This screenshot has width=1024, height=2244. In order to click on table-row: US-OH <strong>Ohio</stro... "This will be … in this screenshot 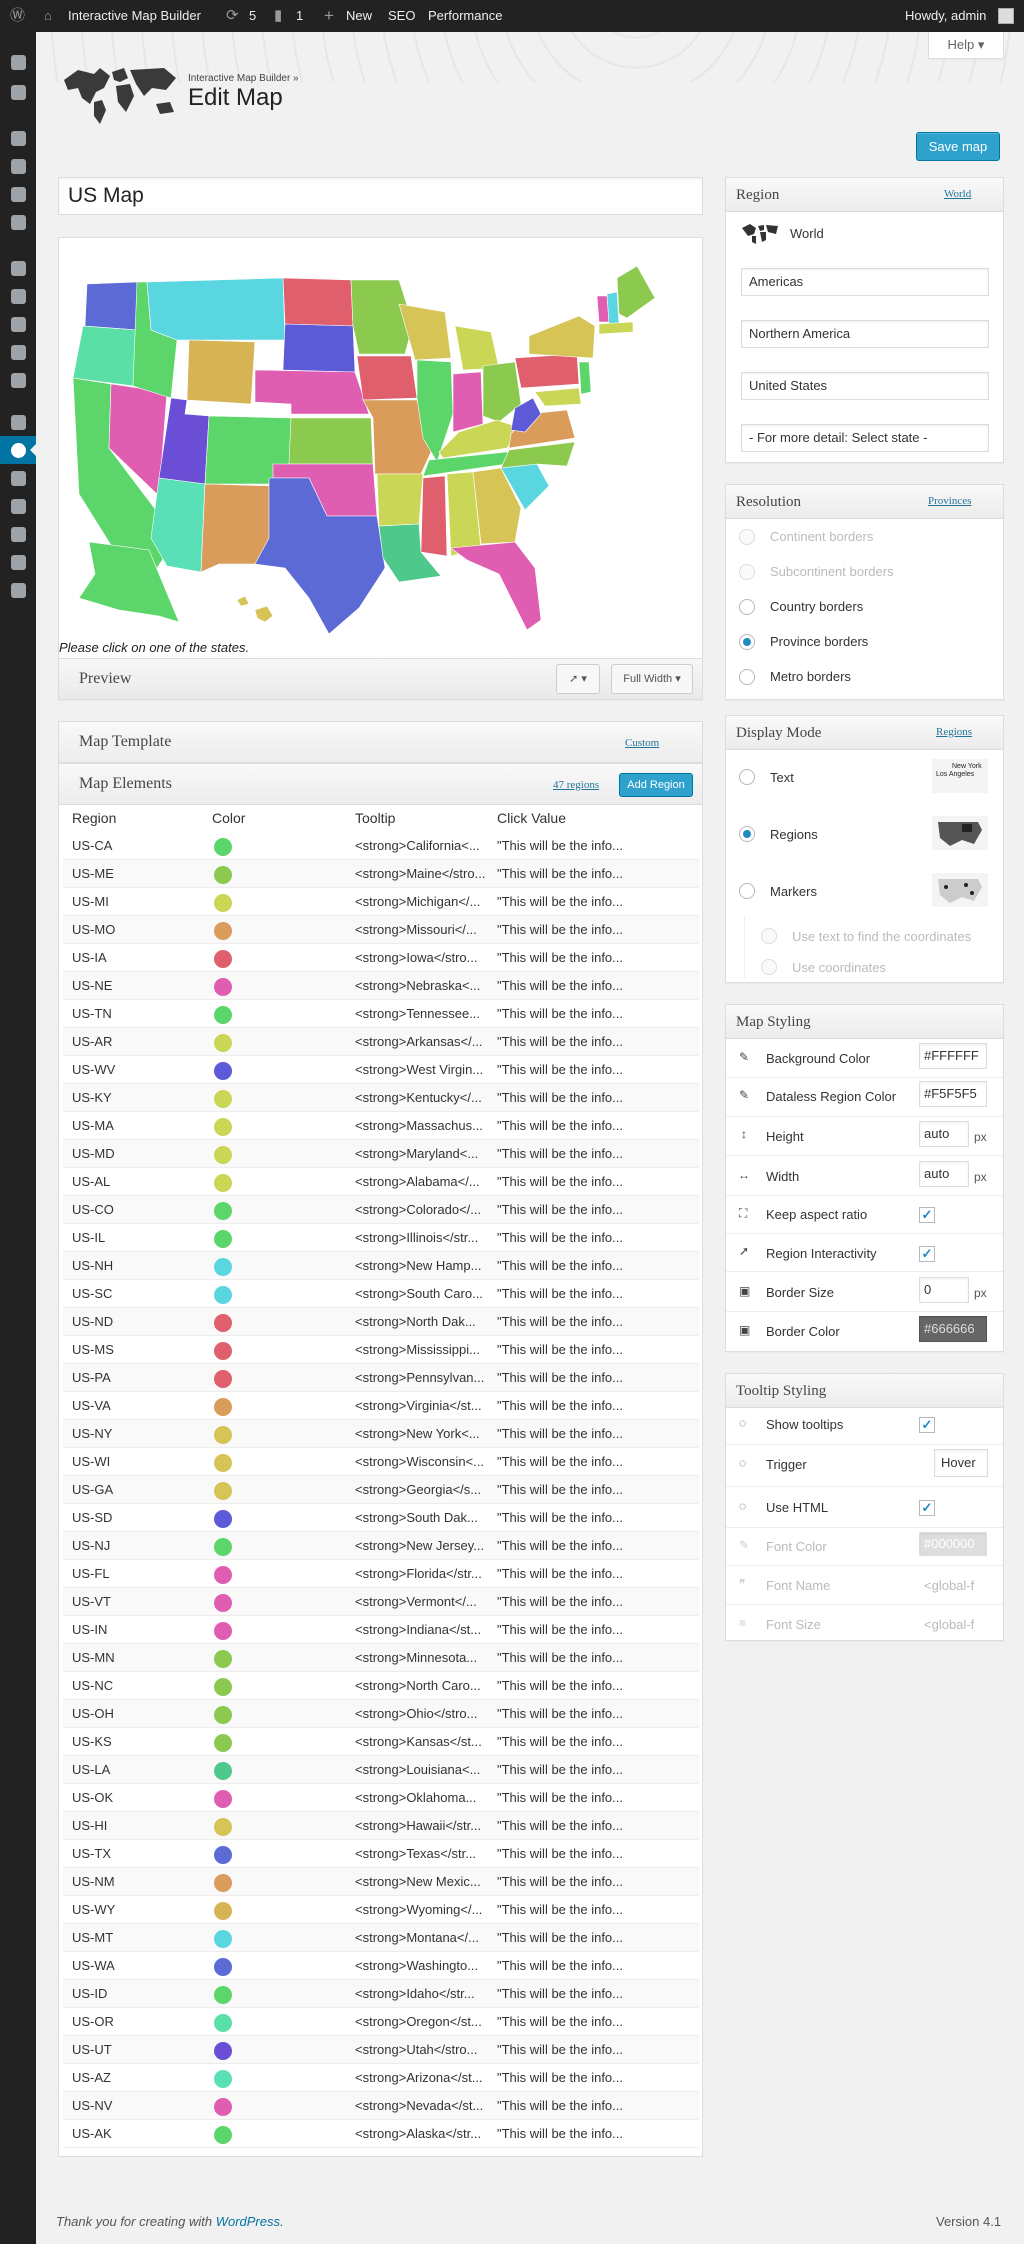, I will do `click(381, 1714)`.